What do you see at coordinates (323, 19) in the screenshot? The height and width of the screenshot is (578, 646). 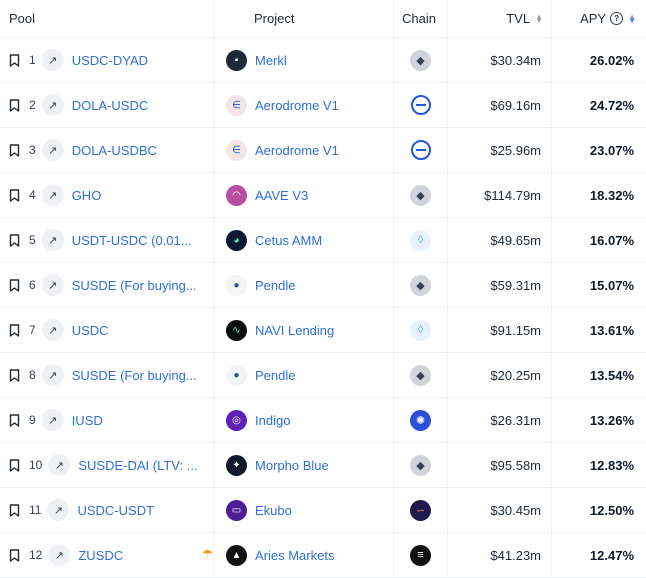 I see `table-header: Pool Project Chain TVL ▲ ▼ APY ? ▲ ▼` at bounding box center [323, 19].